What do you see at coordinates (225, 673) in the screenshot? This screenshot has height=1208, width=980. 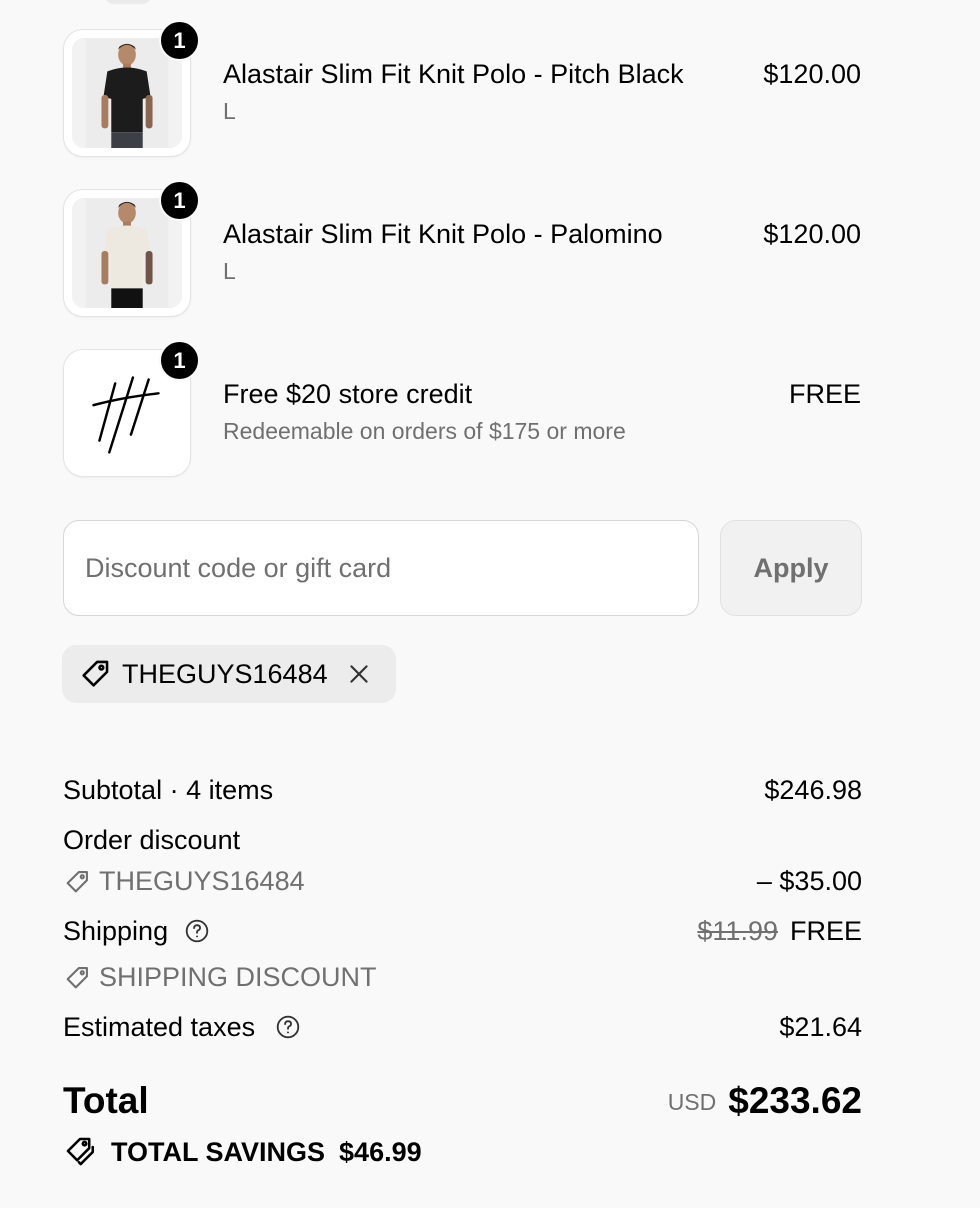 I see `applied-discount-code: THEGUYS16484` at bounding box center [225, 673].